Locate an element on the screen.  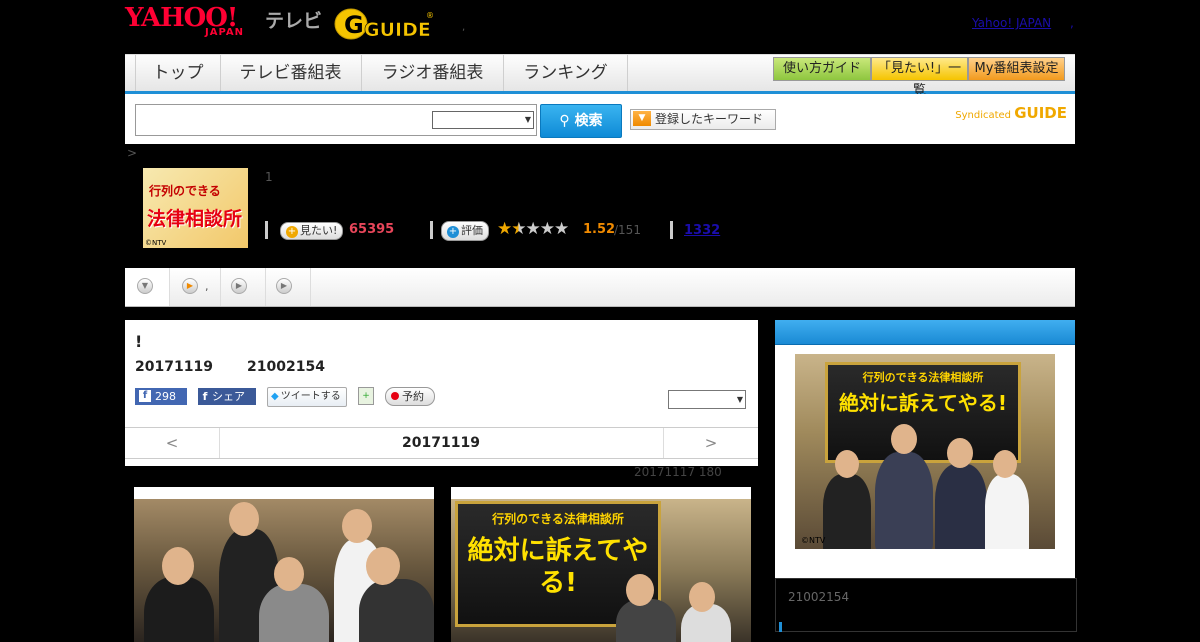
facebook-like-button: f 298 is located at coordinates (161, 396).